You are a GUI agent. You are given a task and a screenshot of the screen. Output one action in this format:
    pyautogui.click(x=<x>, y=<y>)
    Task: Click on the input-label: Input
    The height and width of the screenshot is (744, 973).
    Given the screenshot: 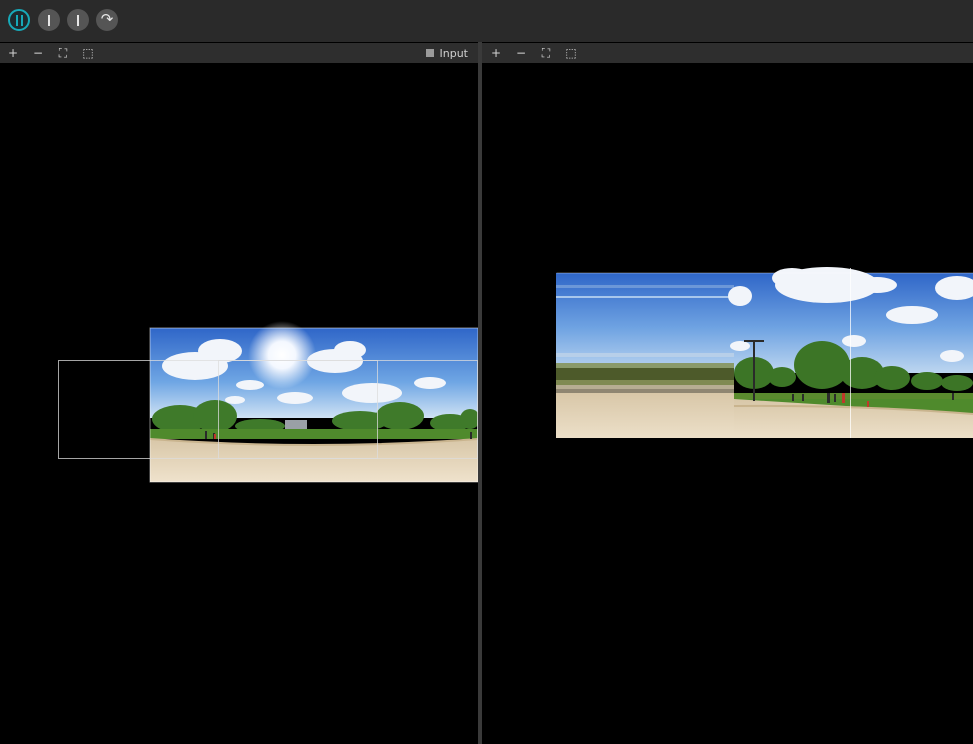 What is the action you would take?
    pyautogui.click(x=453, y=53)
    